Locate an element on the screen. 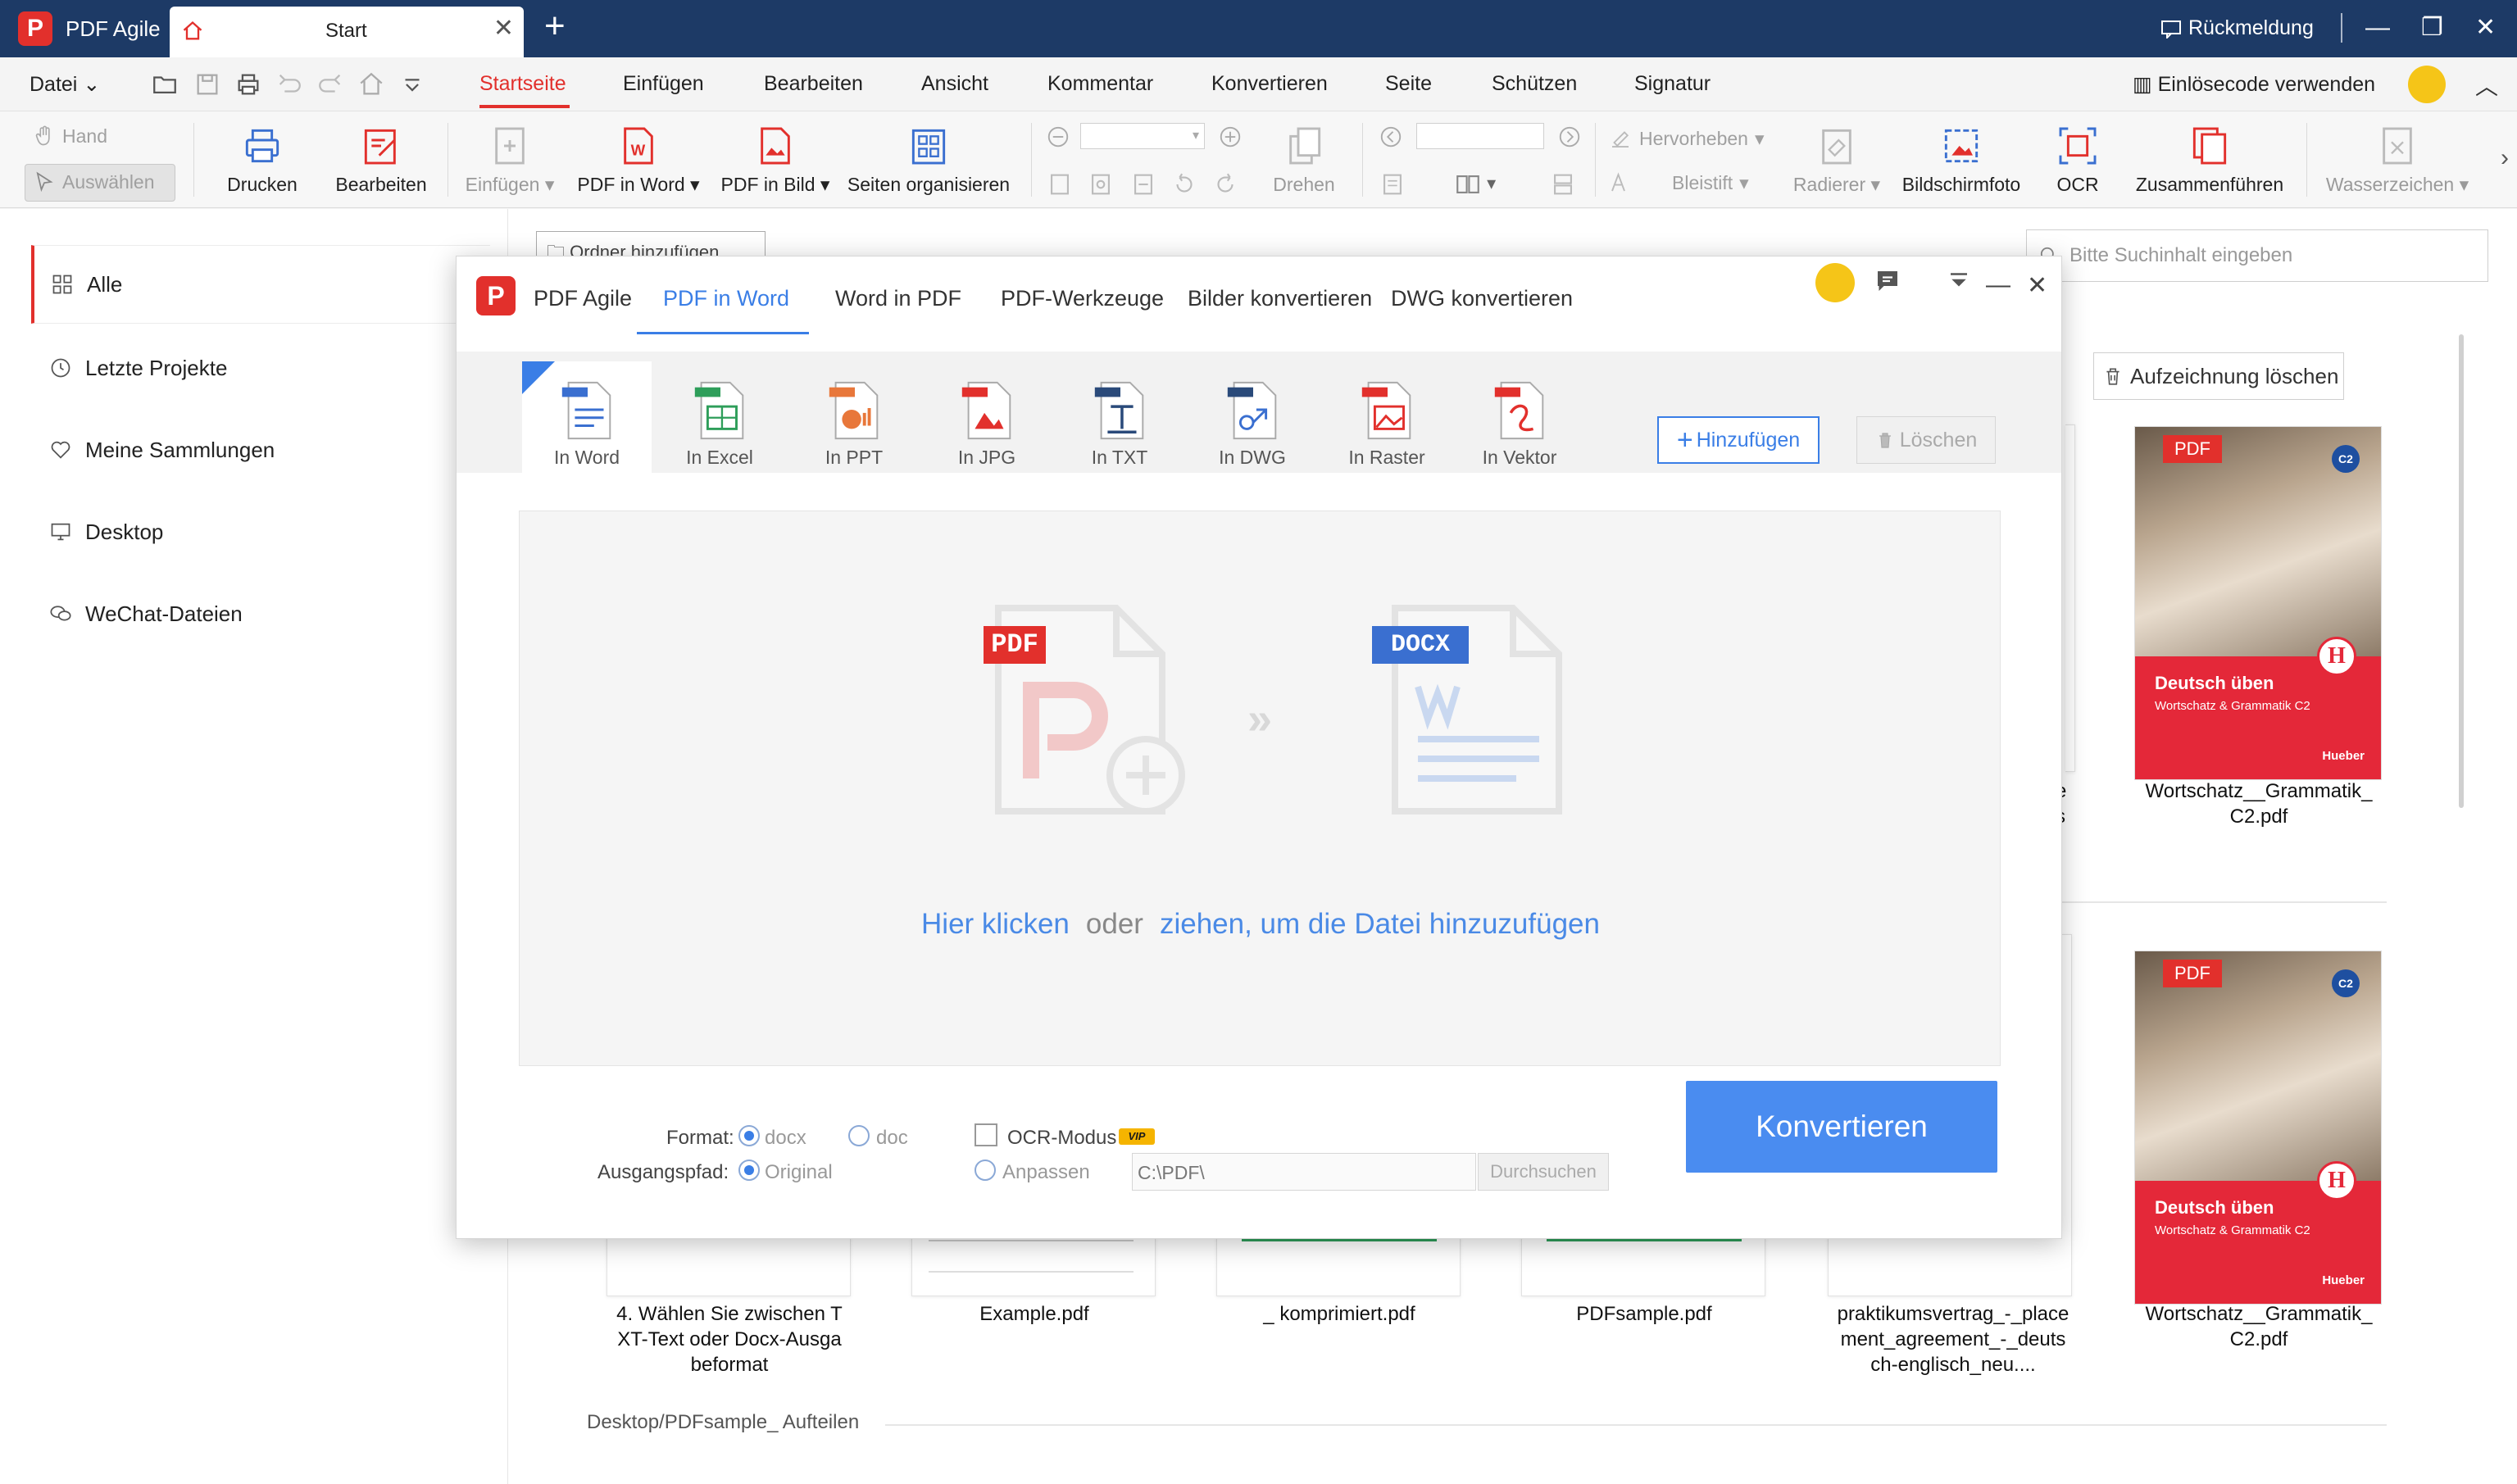  sidebar-item-wechat-dateien: WeChat-Dateien is located at coordinates (262, 613).